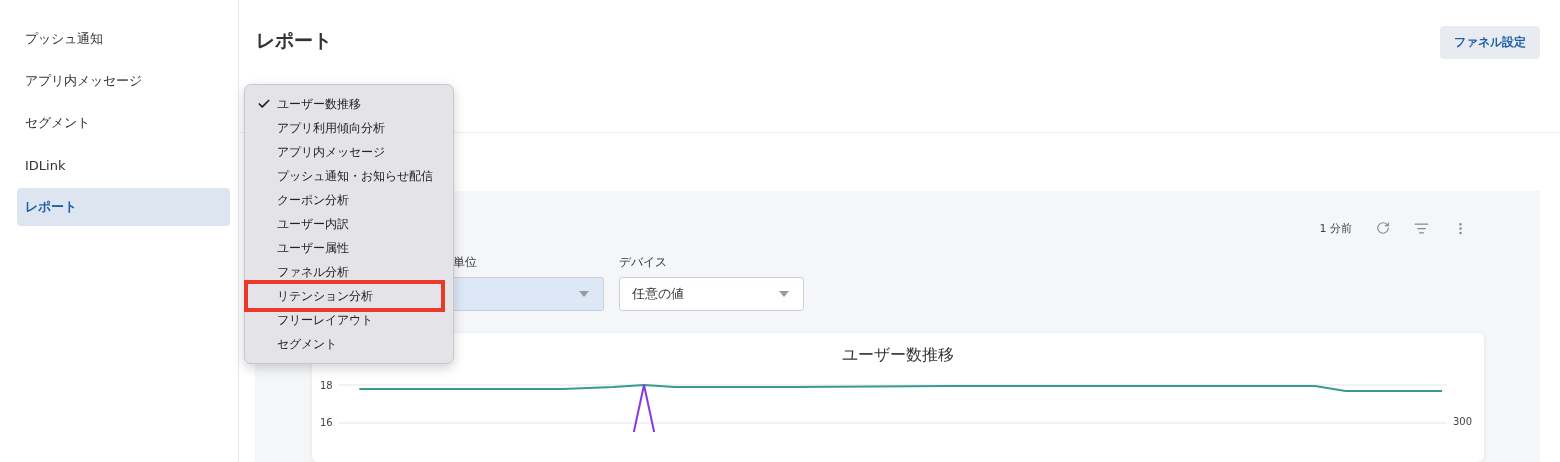  I want to click on menu-item: ユーザー属性, so click(349, 248).